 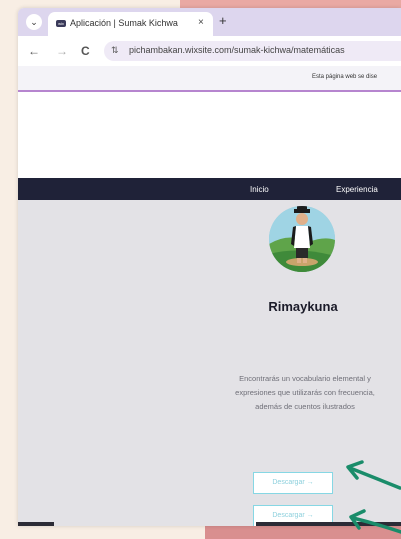 What do you see at coordinates (345, 77) in the screenshot?
I see `notice-text: Esta página web se dise` at bounding box center [345, 77].